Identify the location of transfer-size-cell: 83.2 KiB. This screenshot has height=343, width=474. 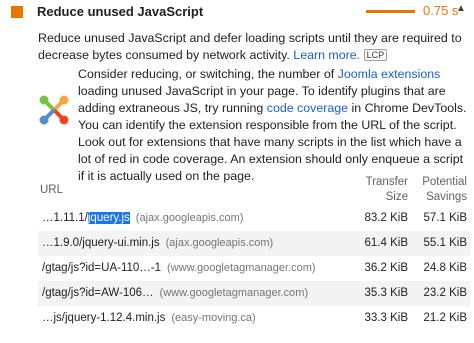
(386, 218).